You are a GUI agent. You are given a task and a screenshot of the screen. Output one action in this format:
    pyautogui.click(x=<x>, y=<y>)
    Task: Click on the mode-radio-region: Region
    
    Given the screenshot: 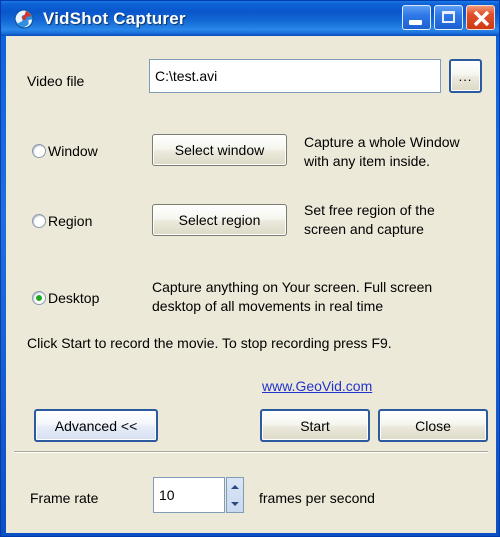 What is the action you would take?
    pyautogui.click(x=62, y=221)
    